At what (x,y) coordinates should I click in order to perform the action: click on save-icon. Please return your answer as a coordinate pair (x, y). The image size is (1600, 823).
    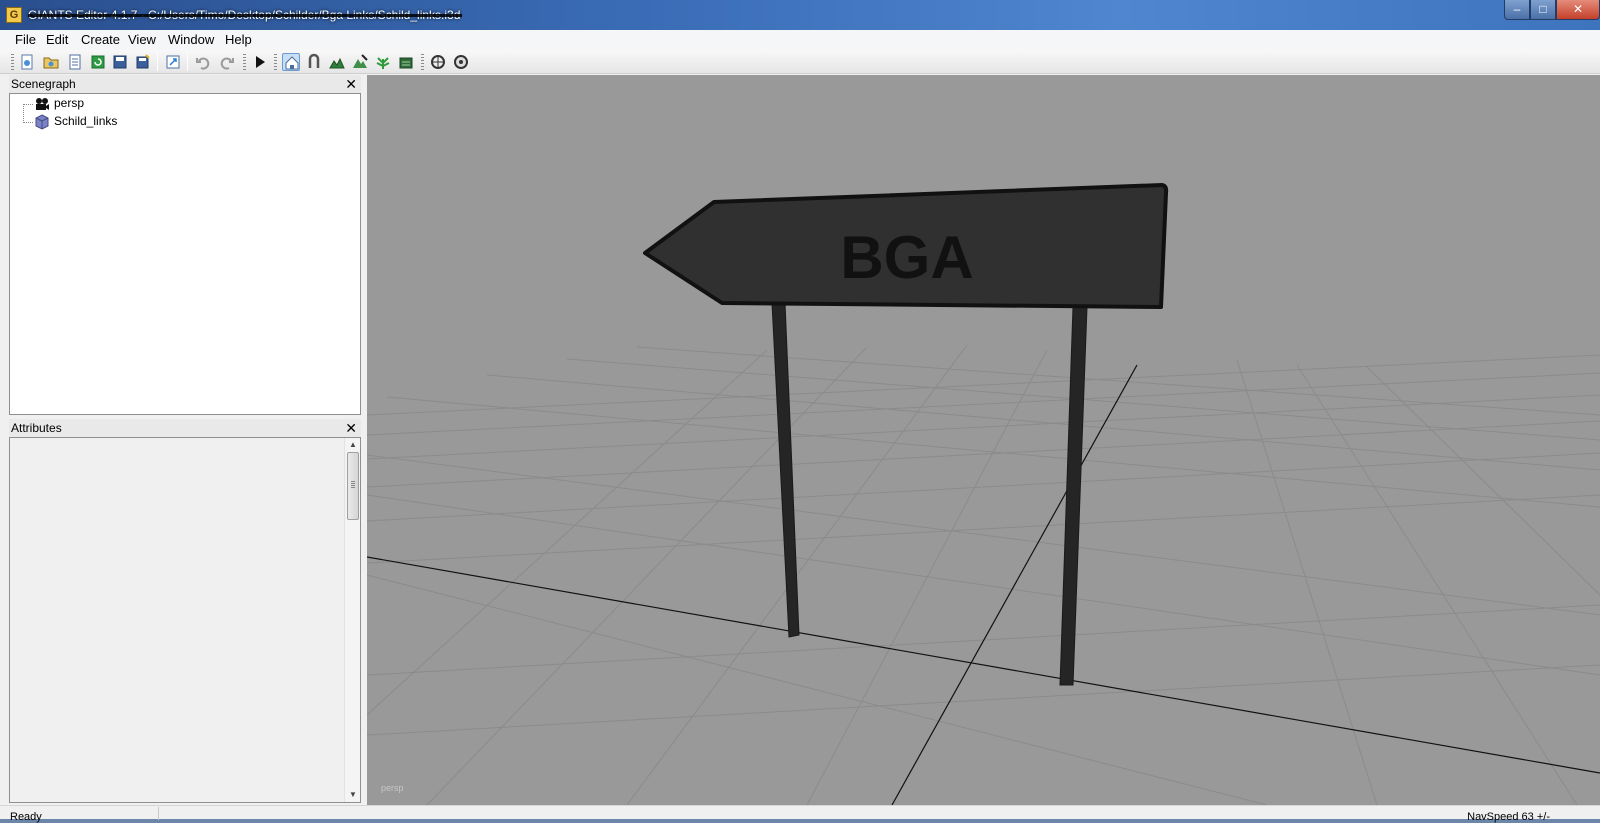
    Looking at the image, I should click on (120, 62).